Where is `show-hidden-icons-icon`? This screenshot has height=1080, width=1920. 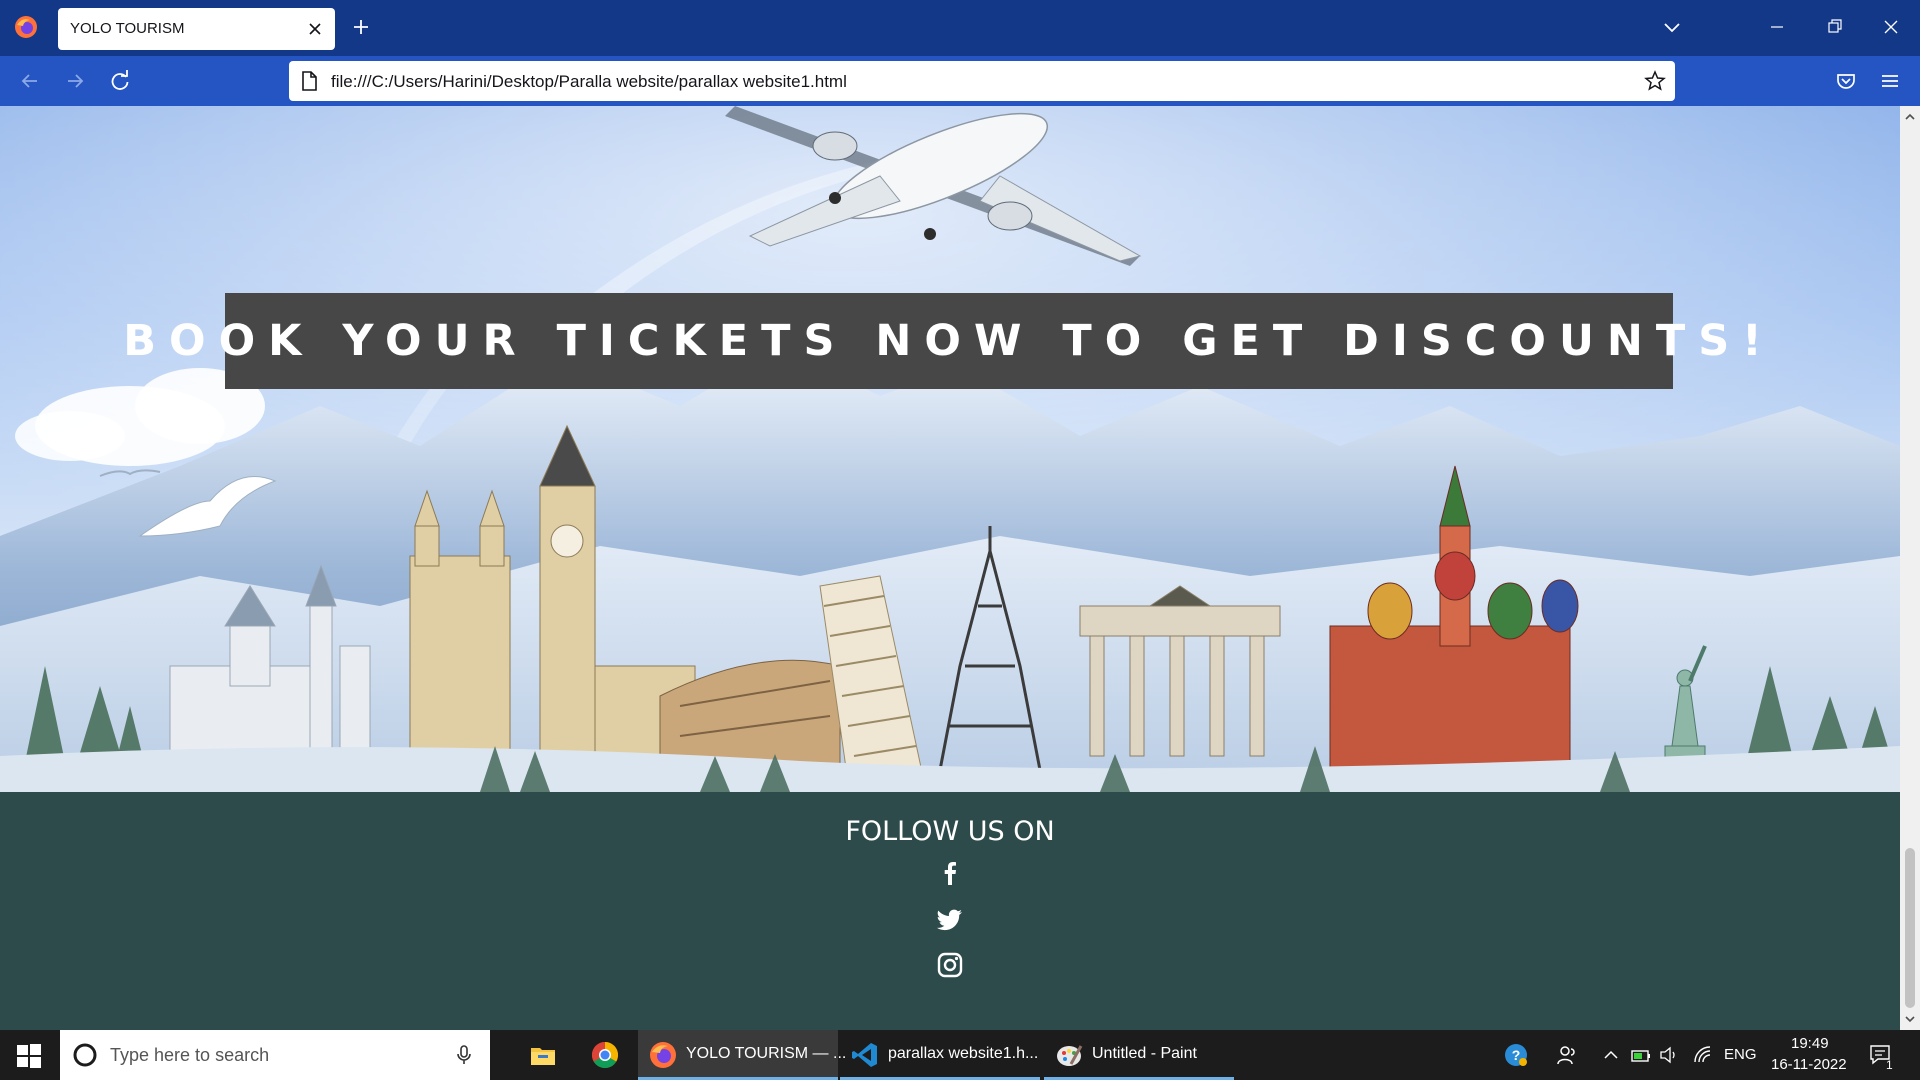 show-hidden-icons-icon is located at coordinates (1611, 1055).